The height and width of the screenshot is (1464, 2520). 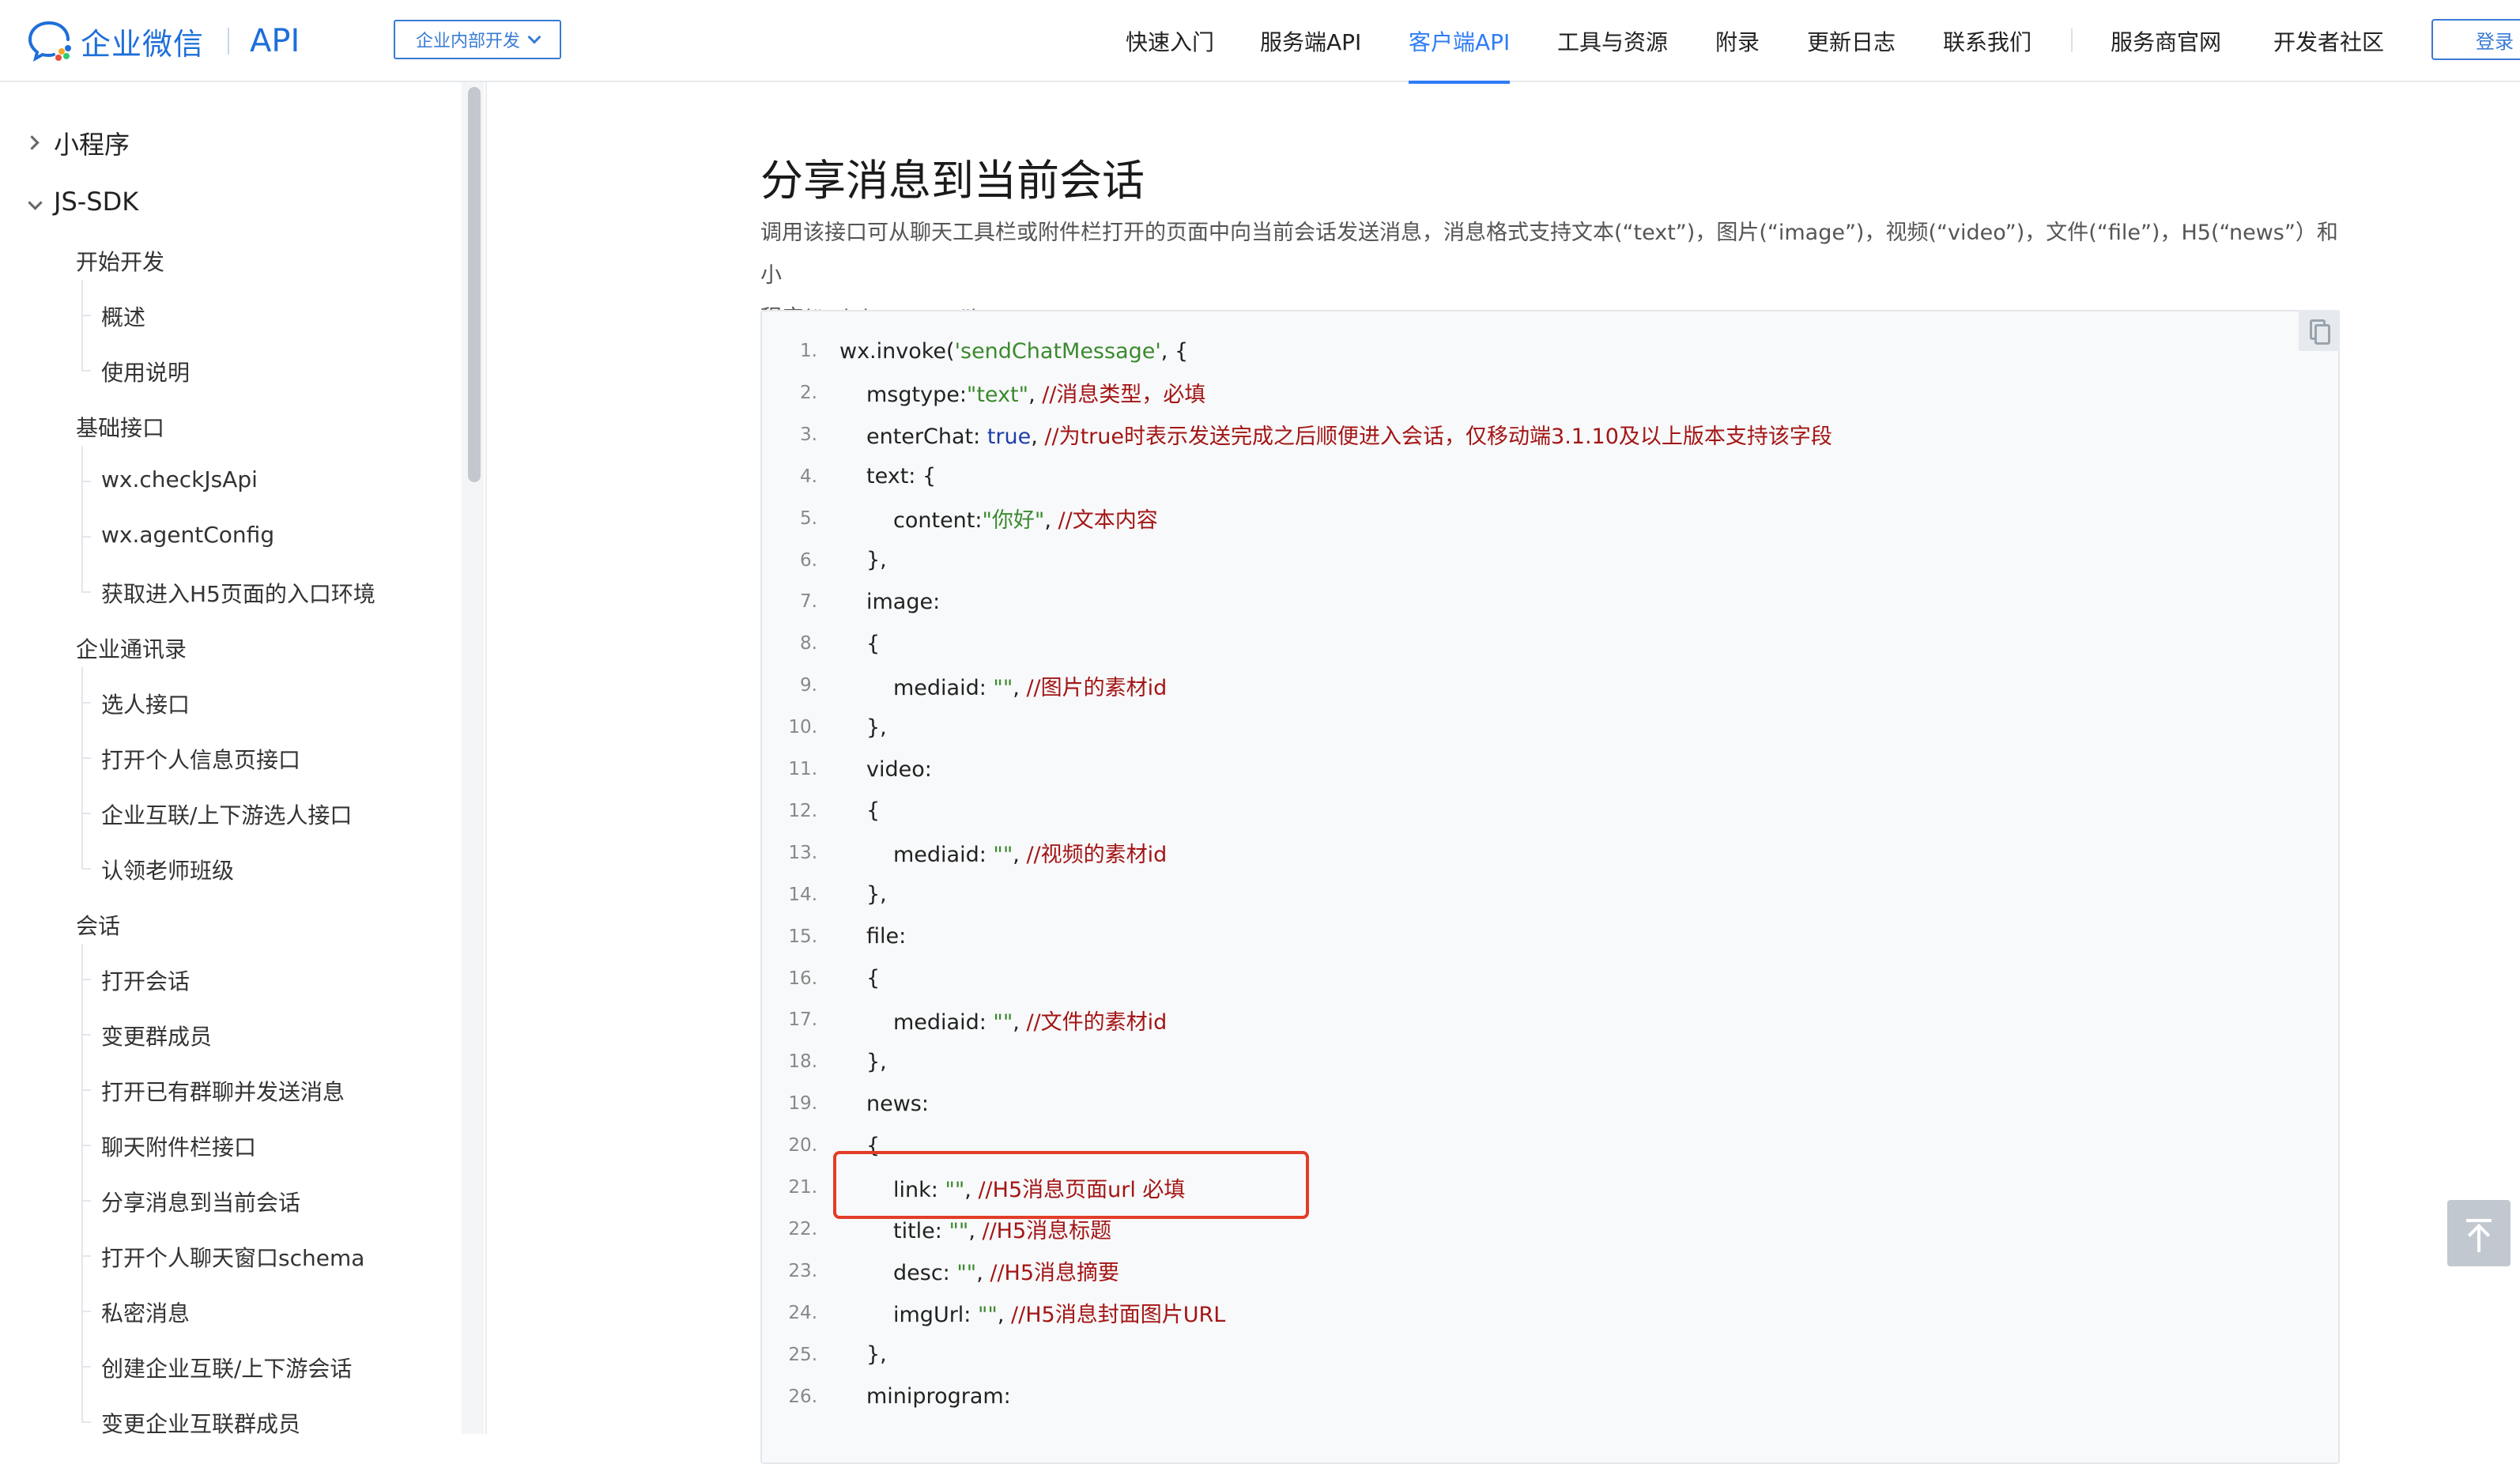 What do you see at coordinates (959, 518) in the screenshot?
I see `code-line: 5. content:"你好", //文本内容` at bounding box center [959, 518].